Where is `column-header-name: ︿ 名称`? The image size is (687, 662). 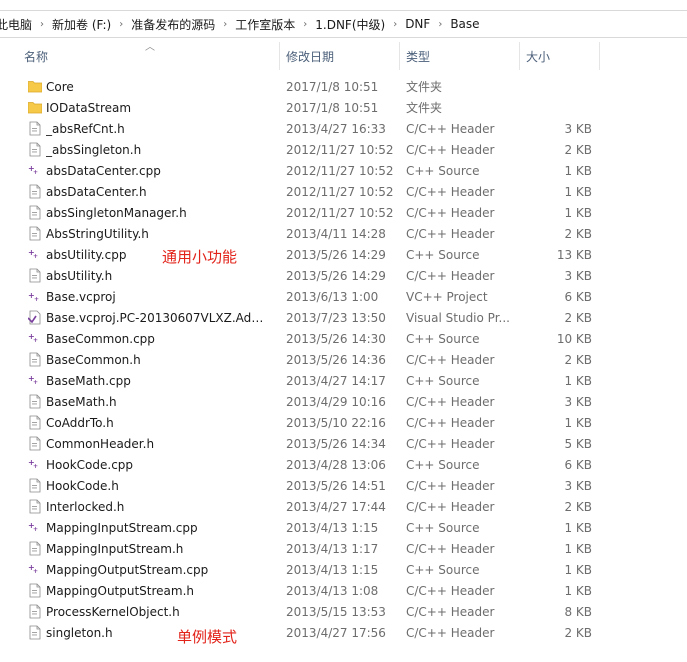
column-header-name: ︿ 名称 is located at coordinates (140, 56).